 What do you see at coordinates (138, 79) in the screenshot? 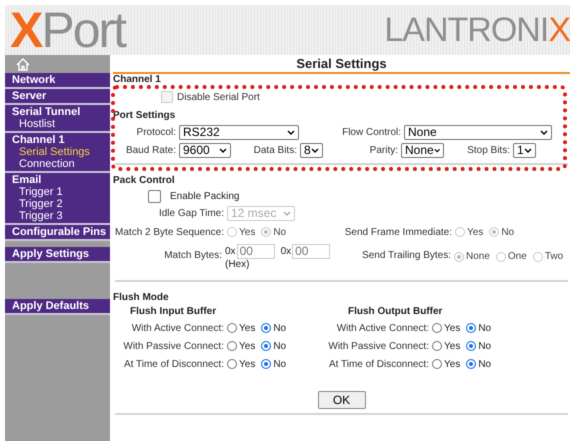
I see `section-title: Channel 1` at bounding box center [138, 79].